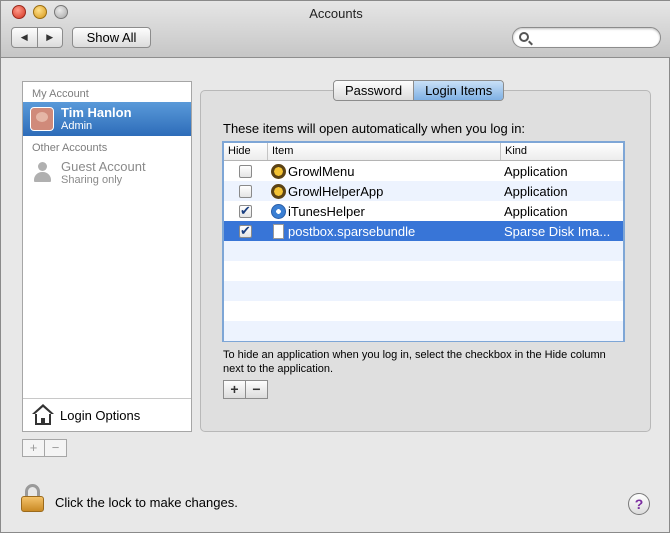 The image size is (670, 533). What do you see at coordinates (336, 13) in the screenshot?
I see `window-title: Accounts` at bounding box center [336, 13].